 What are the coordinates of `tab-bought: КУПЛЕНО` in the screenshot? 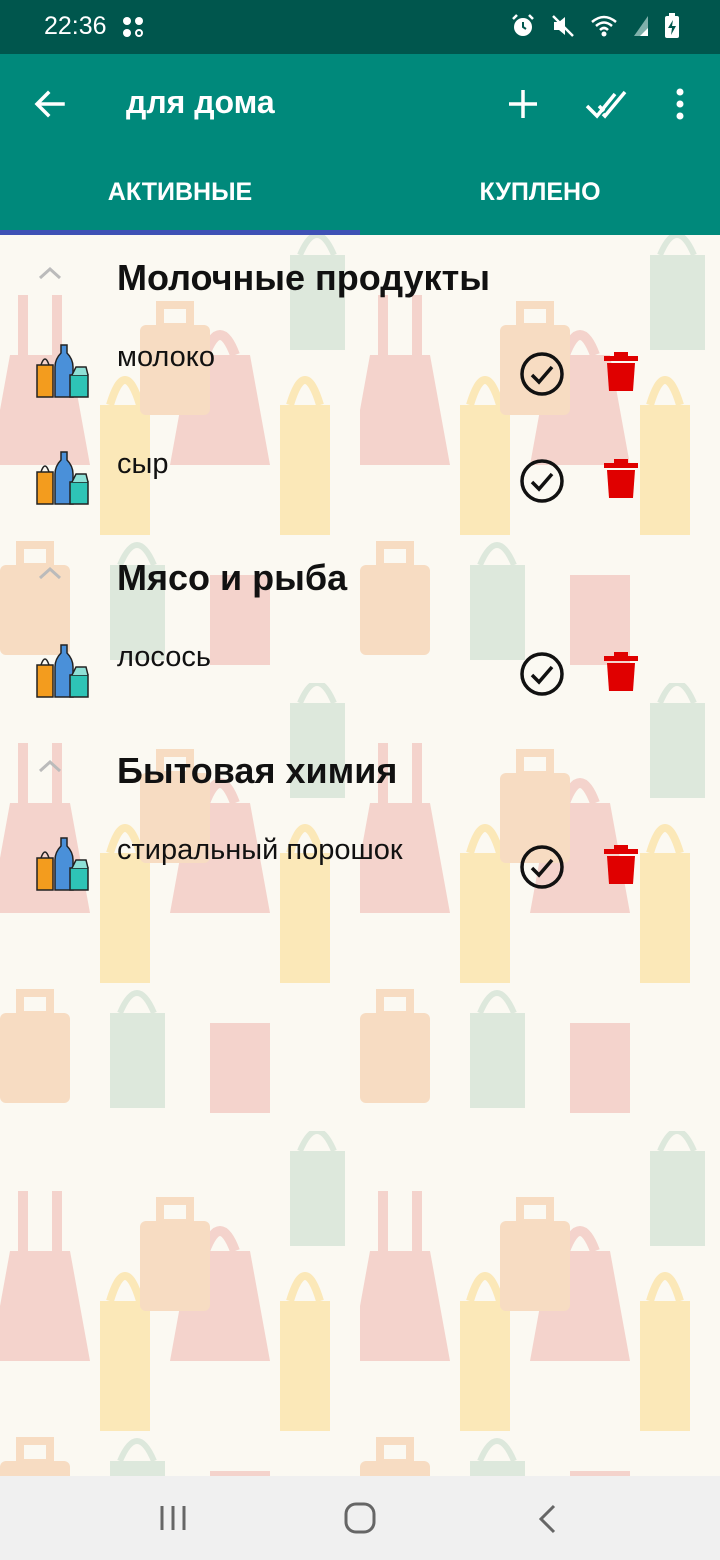 It's located at (540, 196).